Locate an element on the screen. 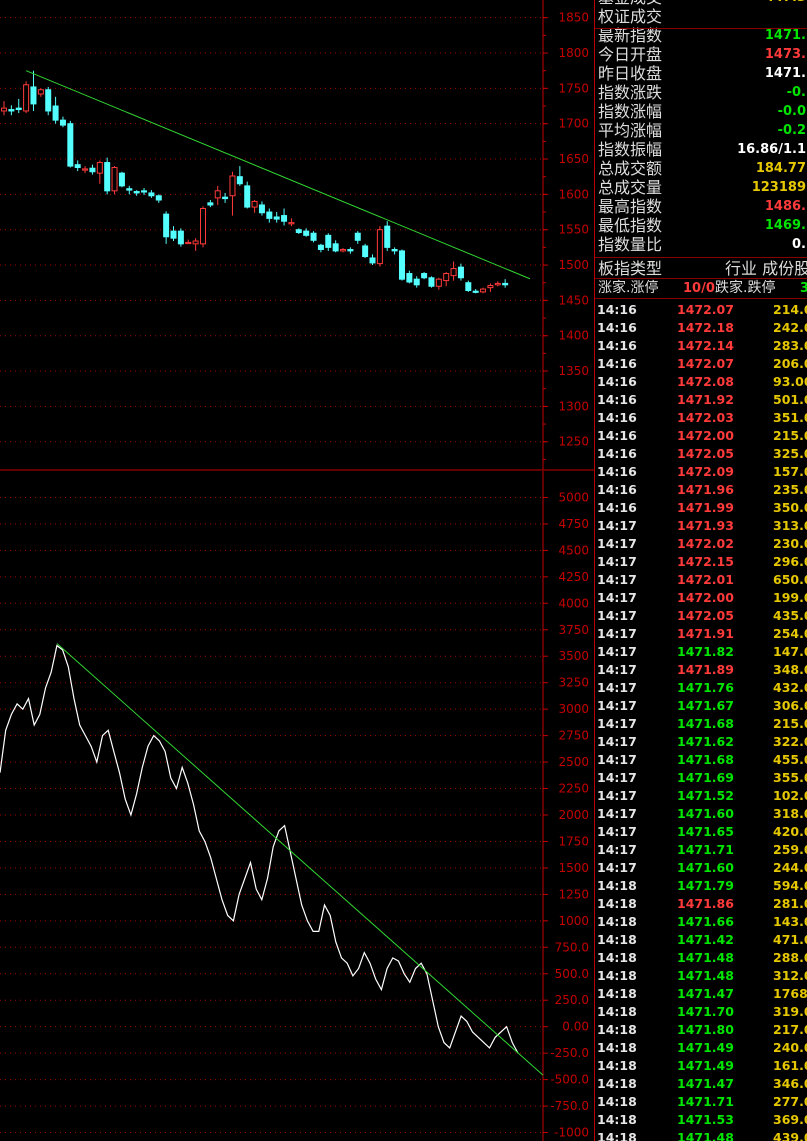 This screenshot has height=1141, width=807. tick-row: 14:16 1472.03 351.0 is located at coordinates (701, 418).